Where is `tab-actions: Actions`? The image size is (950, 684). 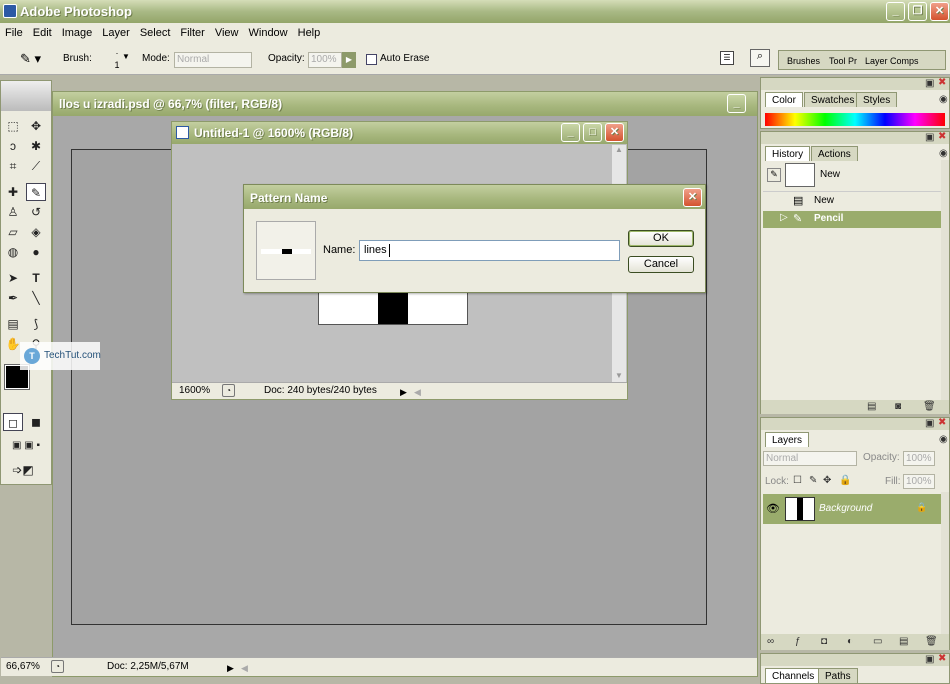
tab-actions: Actions is located at coordinates (834, 153).